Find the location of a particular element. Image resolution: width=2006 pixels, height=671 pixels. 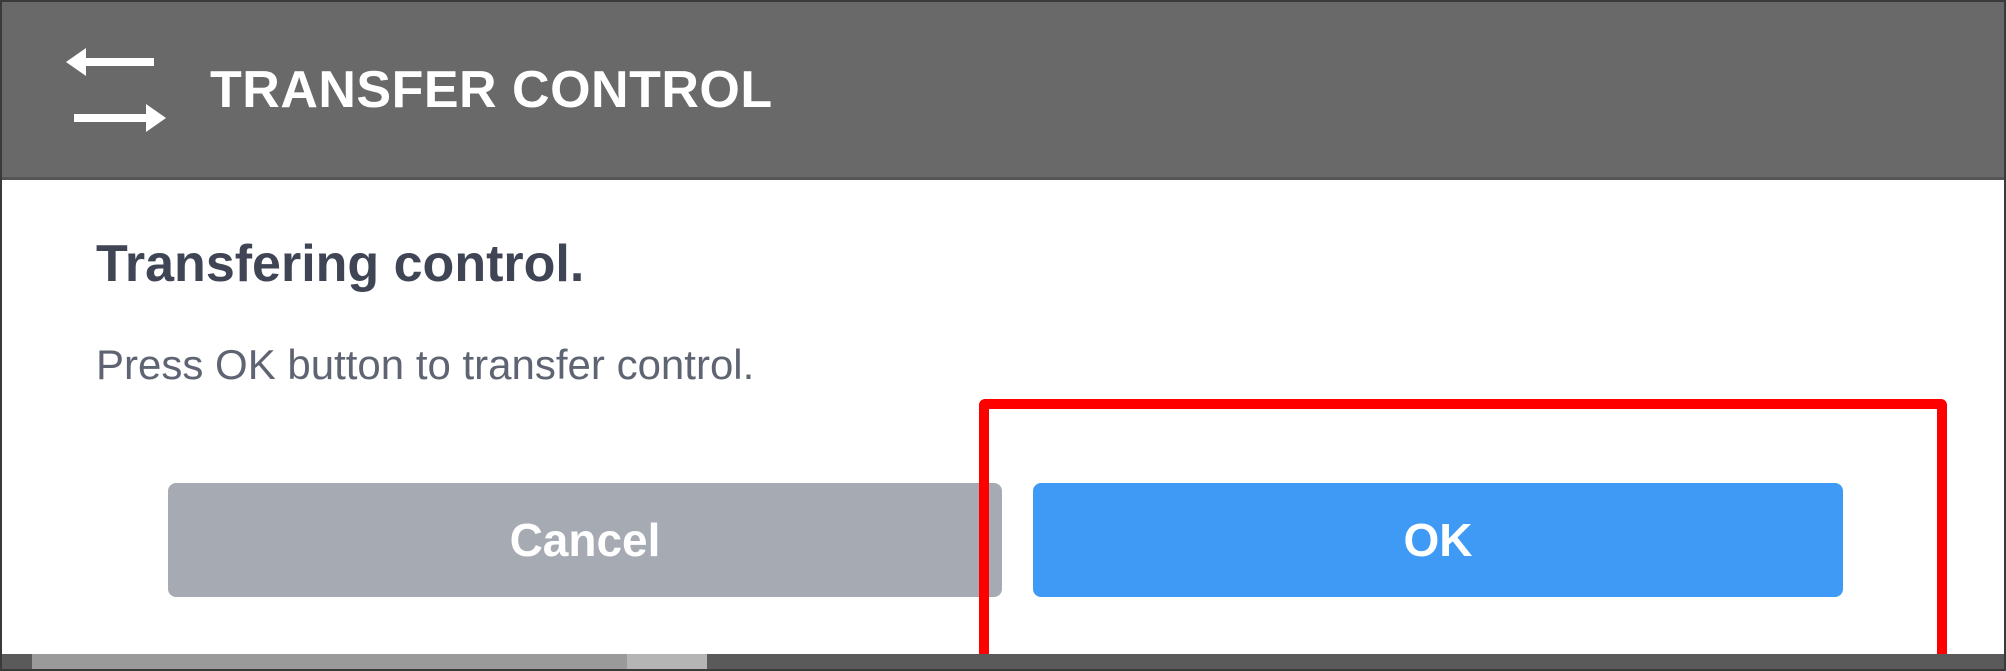

bottom-strip-thumb is located at coordinates (667, 661).